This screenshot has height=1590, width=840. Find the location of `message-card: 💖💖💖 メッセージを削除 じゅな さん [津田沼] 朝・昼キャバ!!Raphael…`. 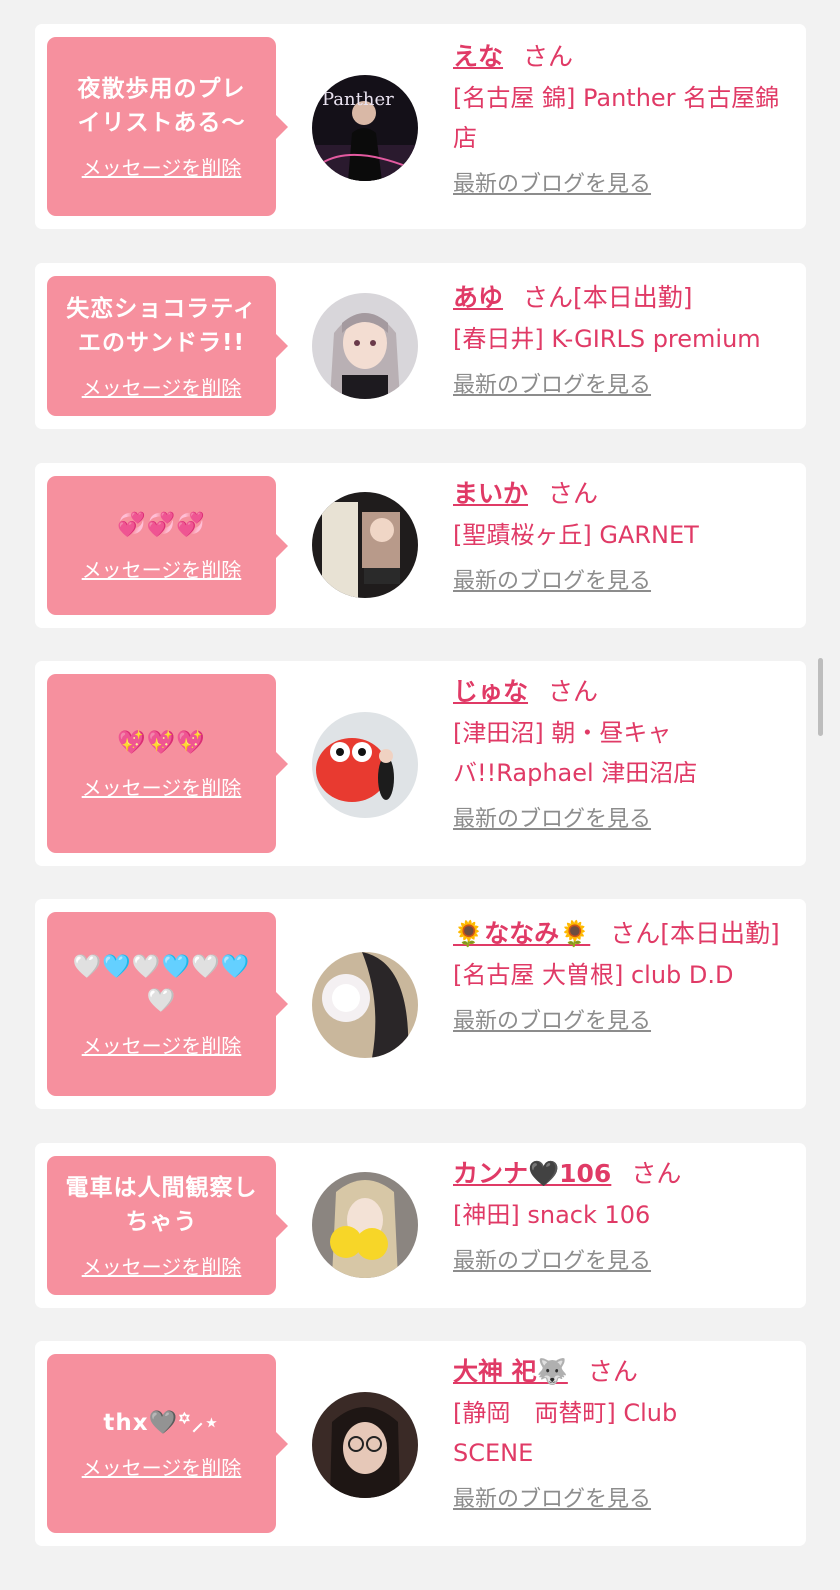

message-card: 💖💖💖 メッセージを削除 じゅな さん [津田沼] 朝・昼キャバ!!Raphael… is located at coordinates (420, 763).